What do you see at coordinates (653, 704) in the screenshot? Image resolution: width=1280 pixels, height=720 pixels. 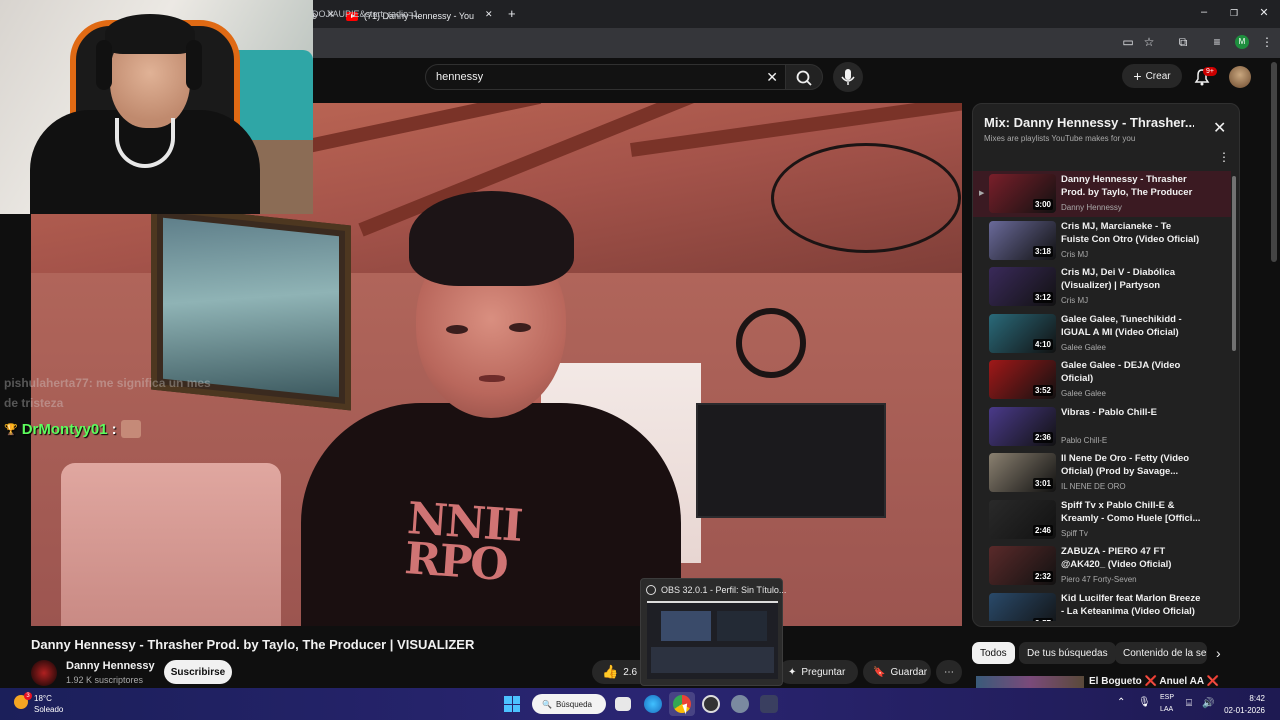 I see `edge-icon` at bounding box center [653, 704].